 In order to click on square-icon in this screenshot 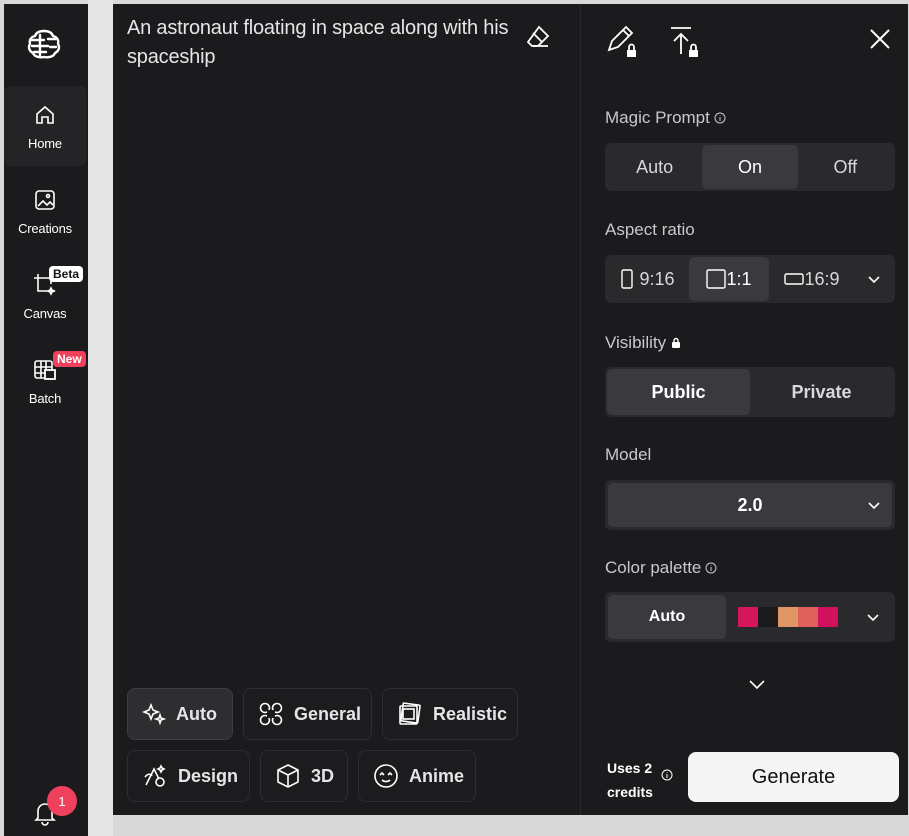, I will do `click(716, 279)`.